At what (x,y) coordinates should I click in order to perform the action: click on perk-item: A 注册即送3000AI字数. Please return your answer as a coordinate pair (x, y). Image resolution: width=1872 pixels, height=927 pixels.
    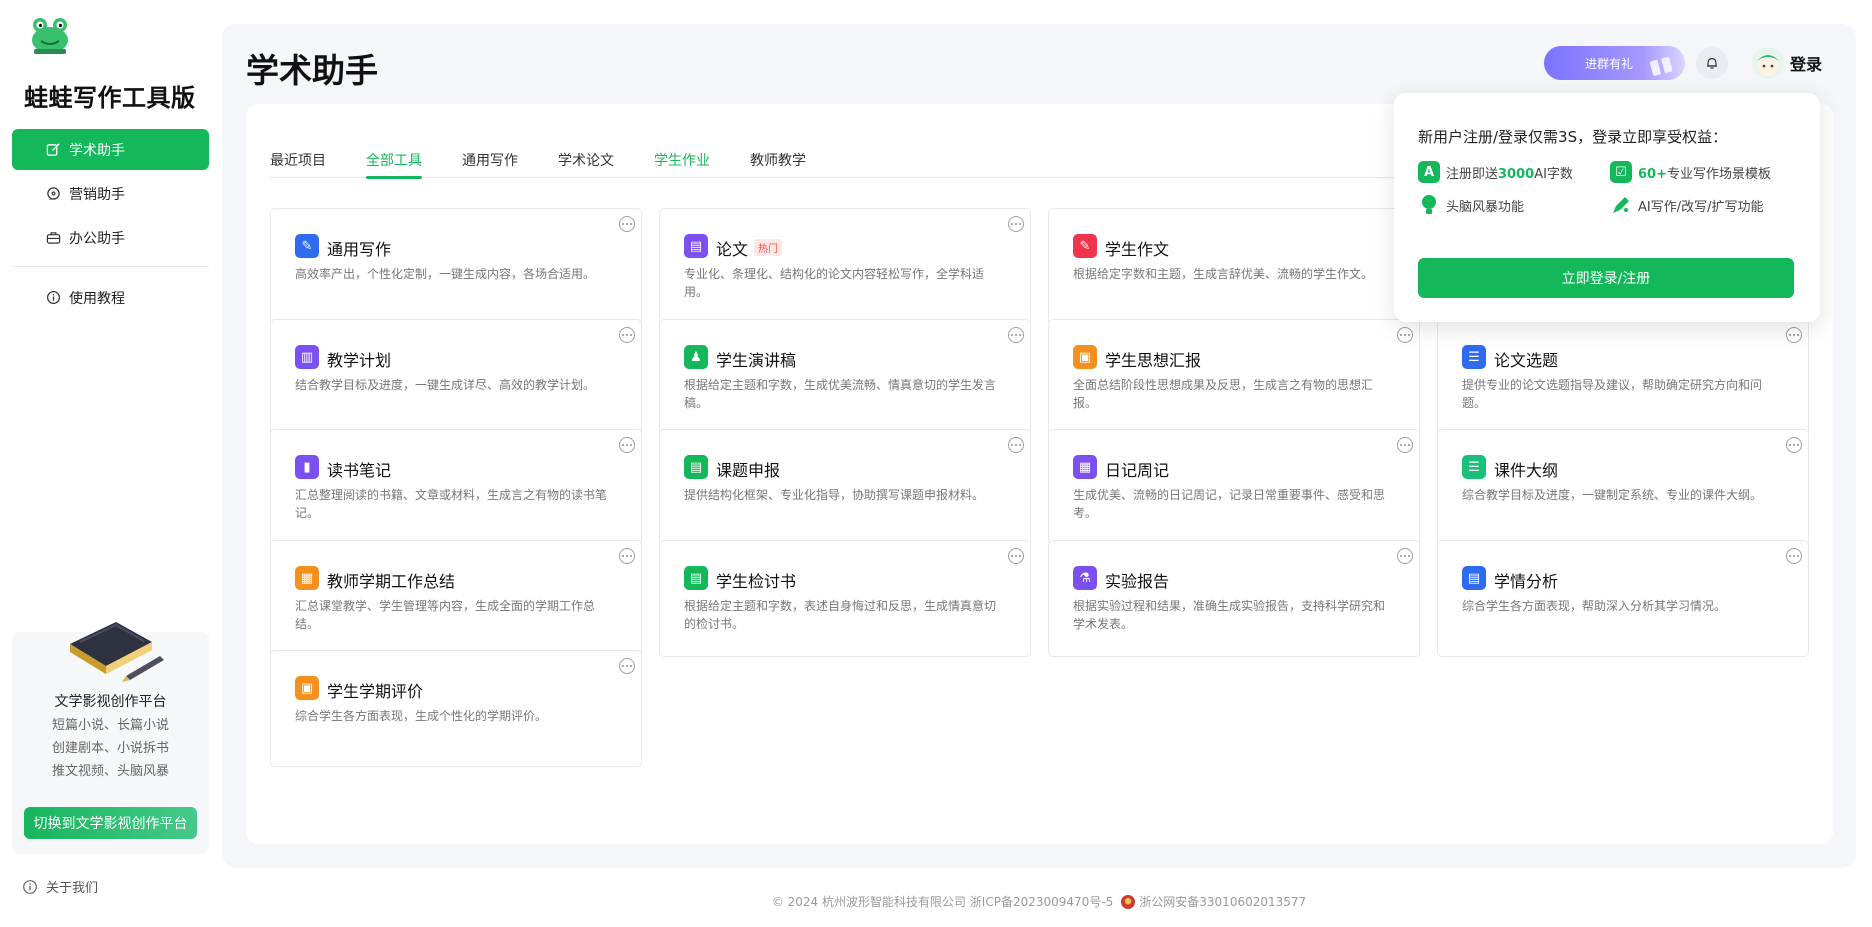
    Looking at the image, I should click on (1495, 172).